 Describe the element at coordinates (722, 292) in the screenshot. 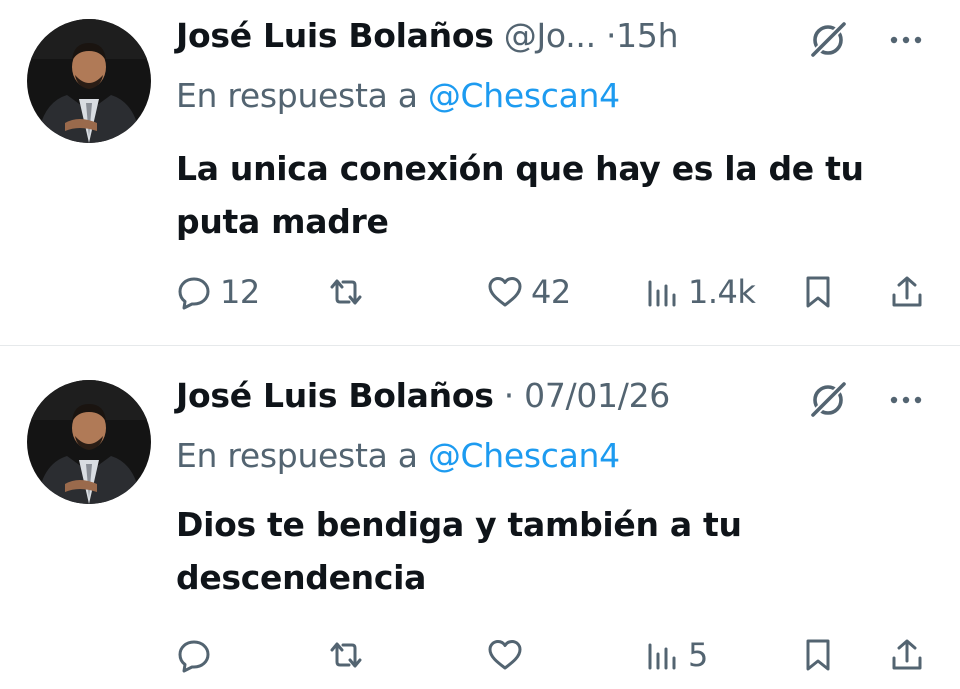

I see `view-count: 1.4k` at that location.